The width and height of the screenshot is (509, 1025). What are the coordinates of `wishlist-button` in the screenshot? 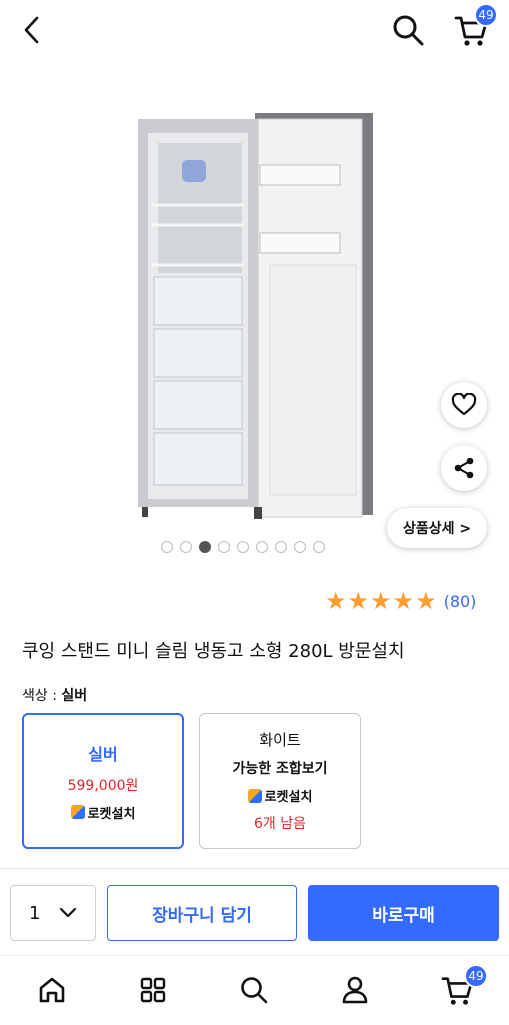 It's located at (464, 405).